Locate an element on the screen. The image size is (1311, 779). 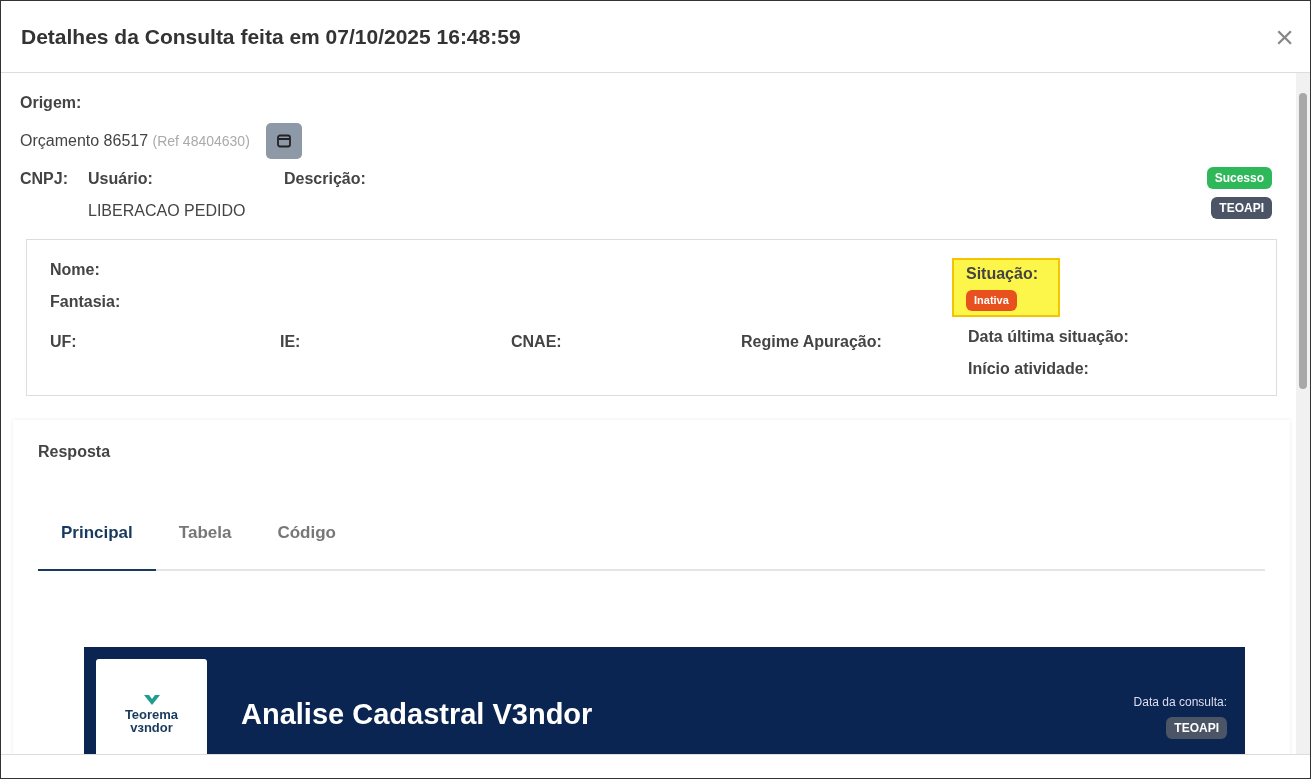
window-button is located at coordinates (283, 141).